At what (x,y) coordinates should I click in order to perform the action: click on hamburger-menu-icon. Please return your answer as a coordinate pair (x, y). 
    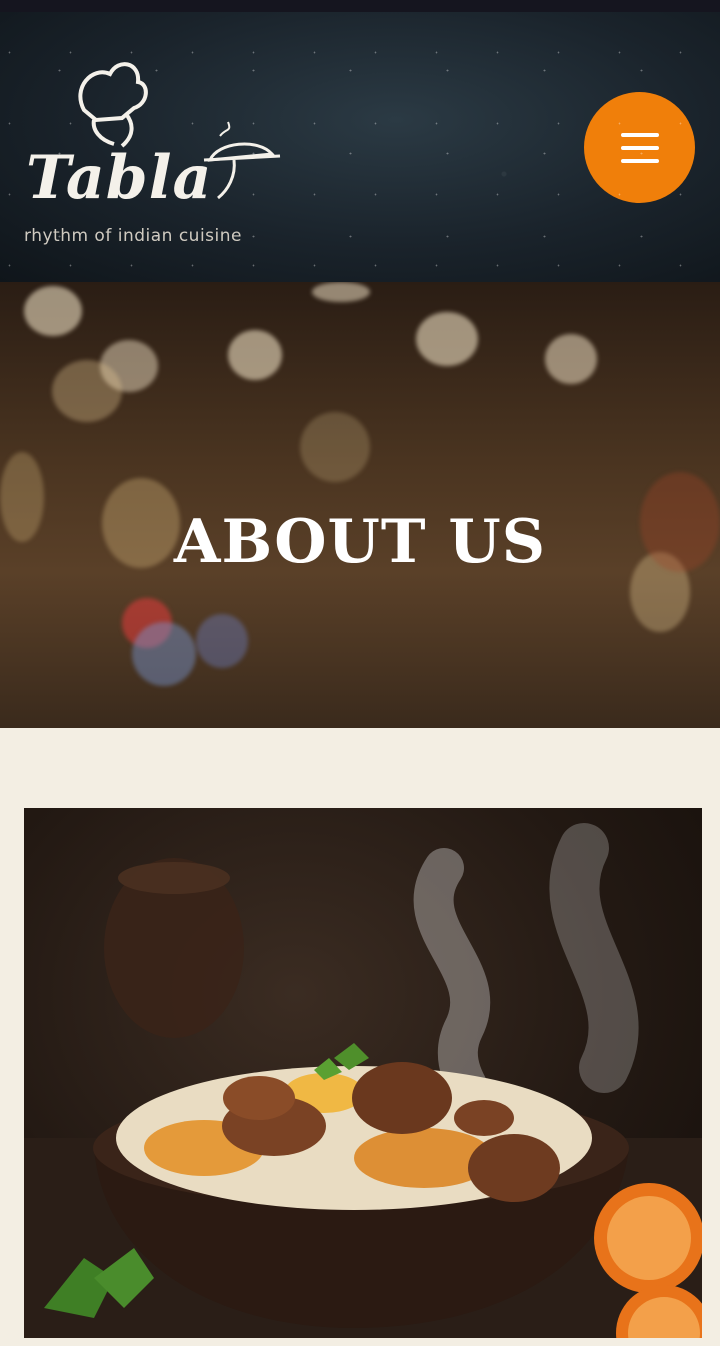
    Looking at the image, I should click on (639, 134).